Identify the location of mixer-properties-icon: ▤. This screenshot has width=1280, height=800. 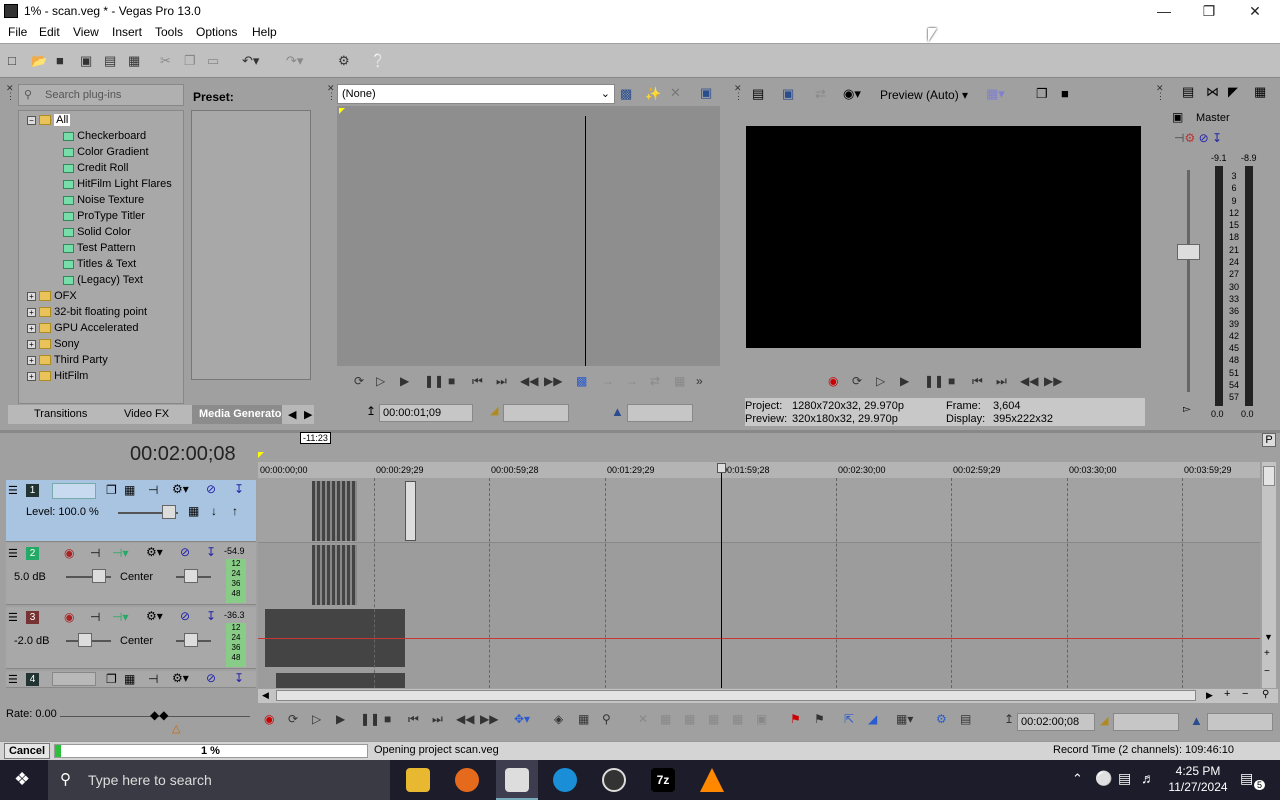
(1188, 92).